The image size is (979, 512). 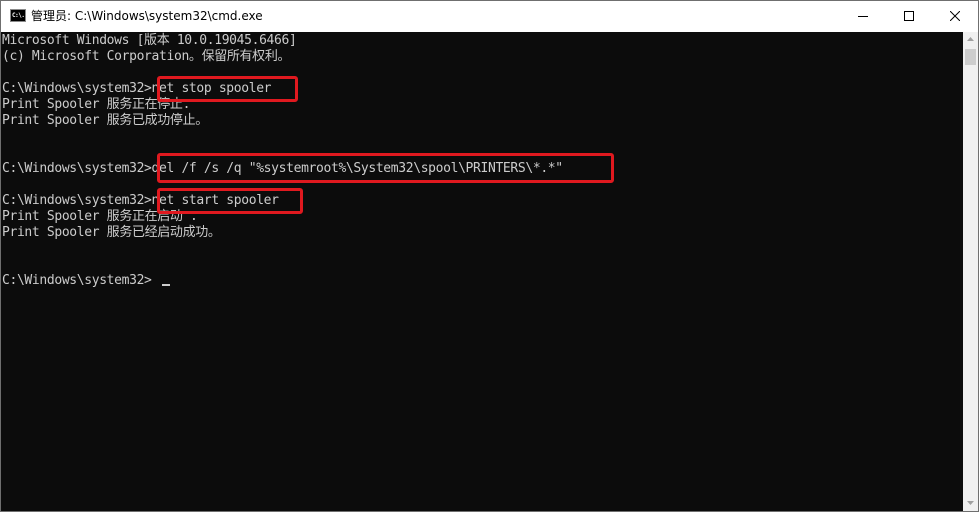 What do you see at coordinates (77, 280) in the screenshot?
I see `prompt-line: C:\Windows\system32>` at bounding box center [77, 280].